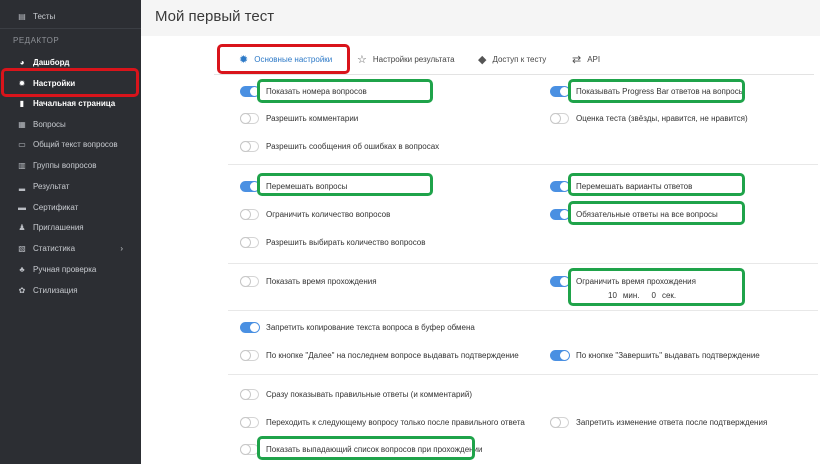  I want to click on palette-icon: ✿, so click(22, 290).